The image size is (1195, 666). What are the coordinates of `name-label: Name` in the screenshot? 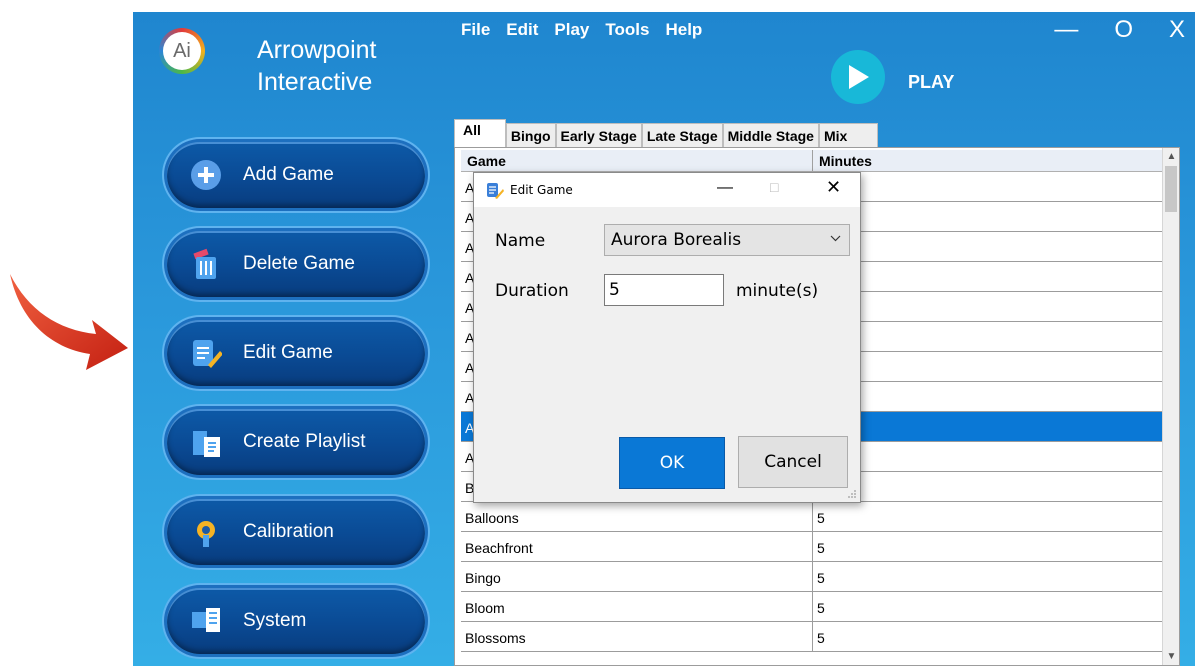 It's located at (520, 241).